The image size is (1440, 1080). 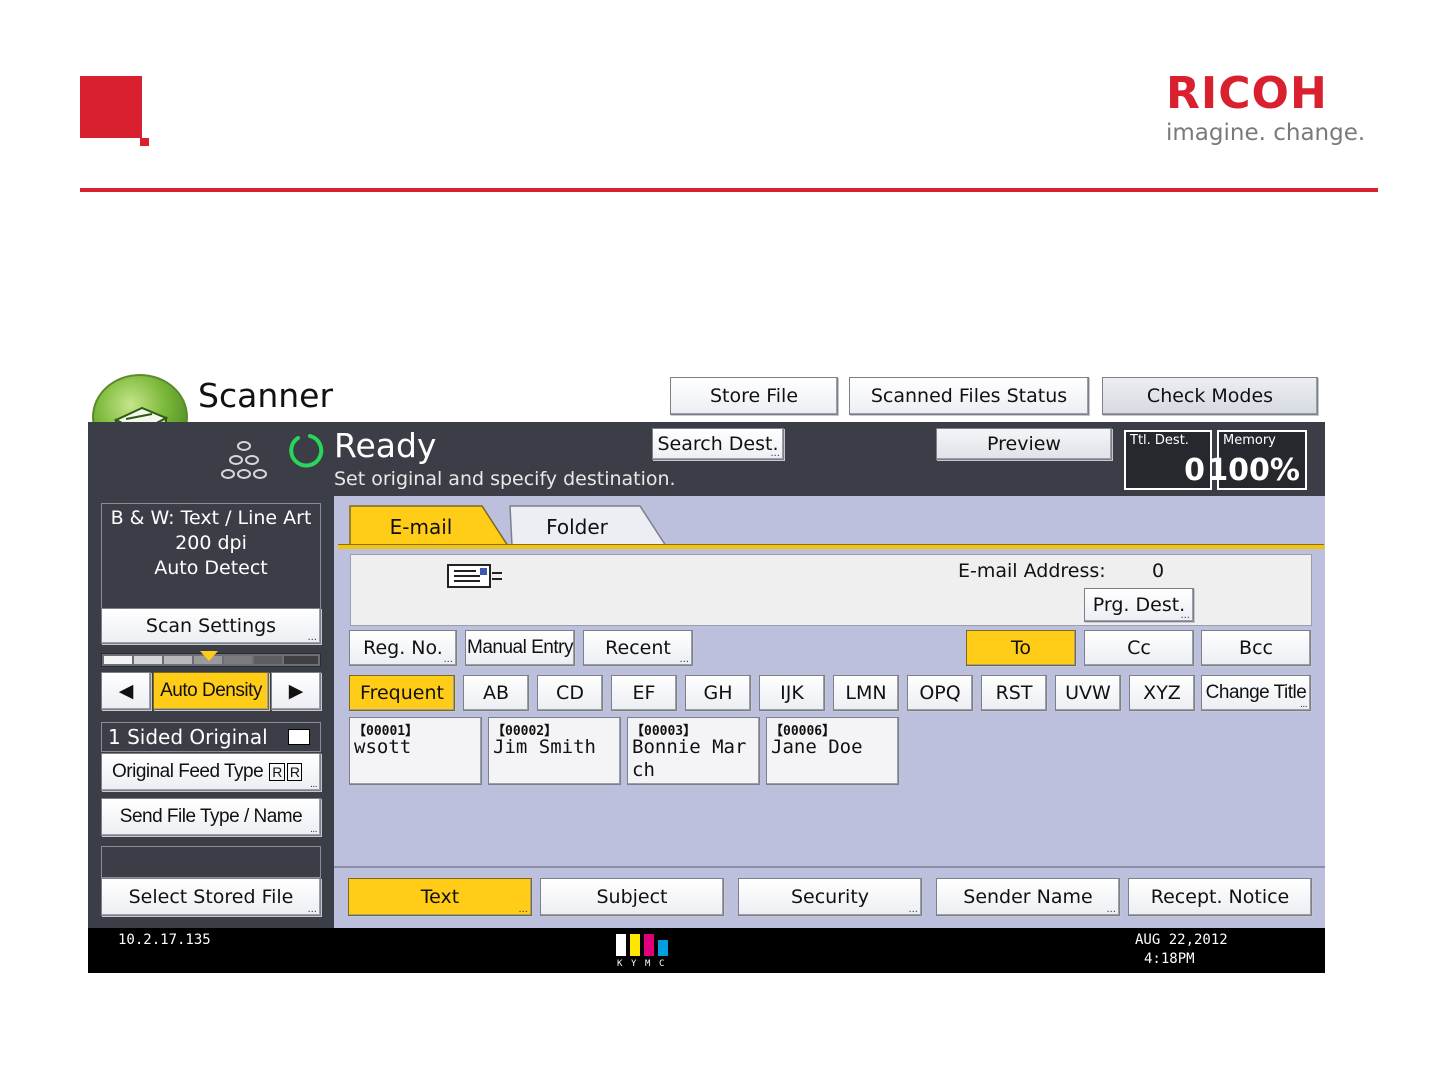 What do you see at coordinates (1158, 571) in the screenshot?
I see `email-address-count: 0` at bounding box center [1158, 571].